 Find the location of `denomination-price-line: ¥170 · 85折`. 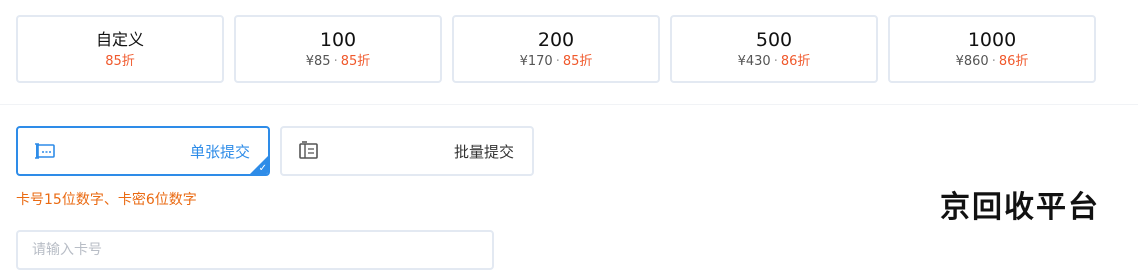

denomination-price-line: ¥170 · 85折 is located at coordinates (556, 61).